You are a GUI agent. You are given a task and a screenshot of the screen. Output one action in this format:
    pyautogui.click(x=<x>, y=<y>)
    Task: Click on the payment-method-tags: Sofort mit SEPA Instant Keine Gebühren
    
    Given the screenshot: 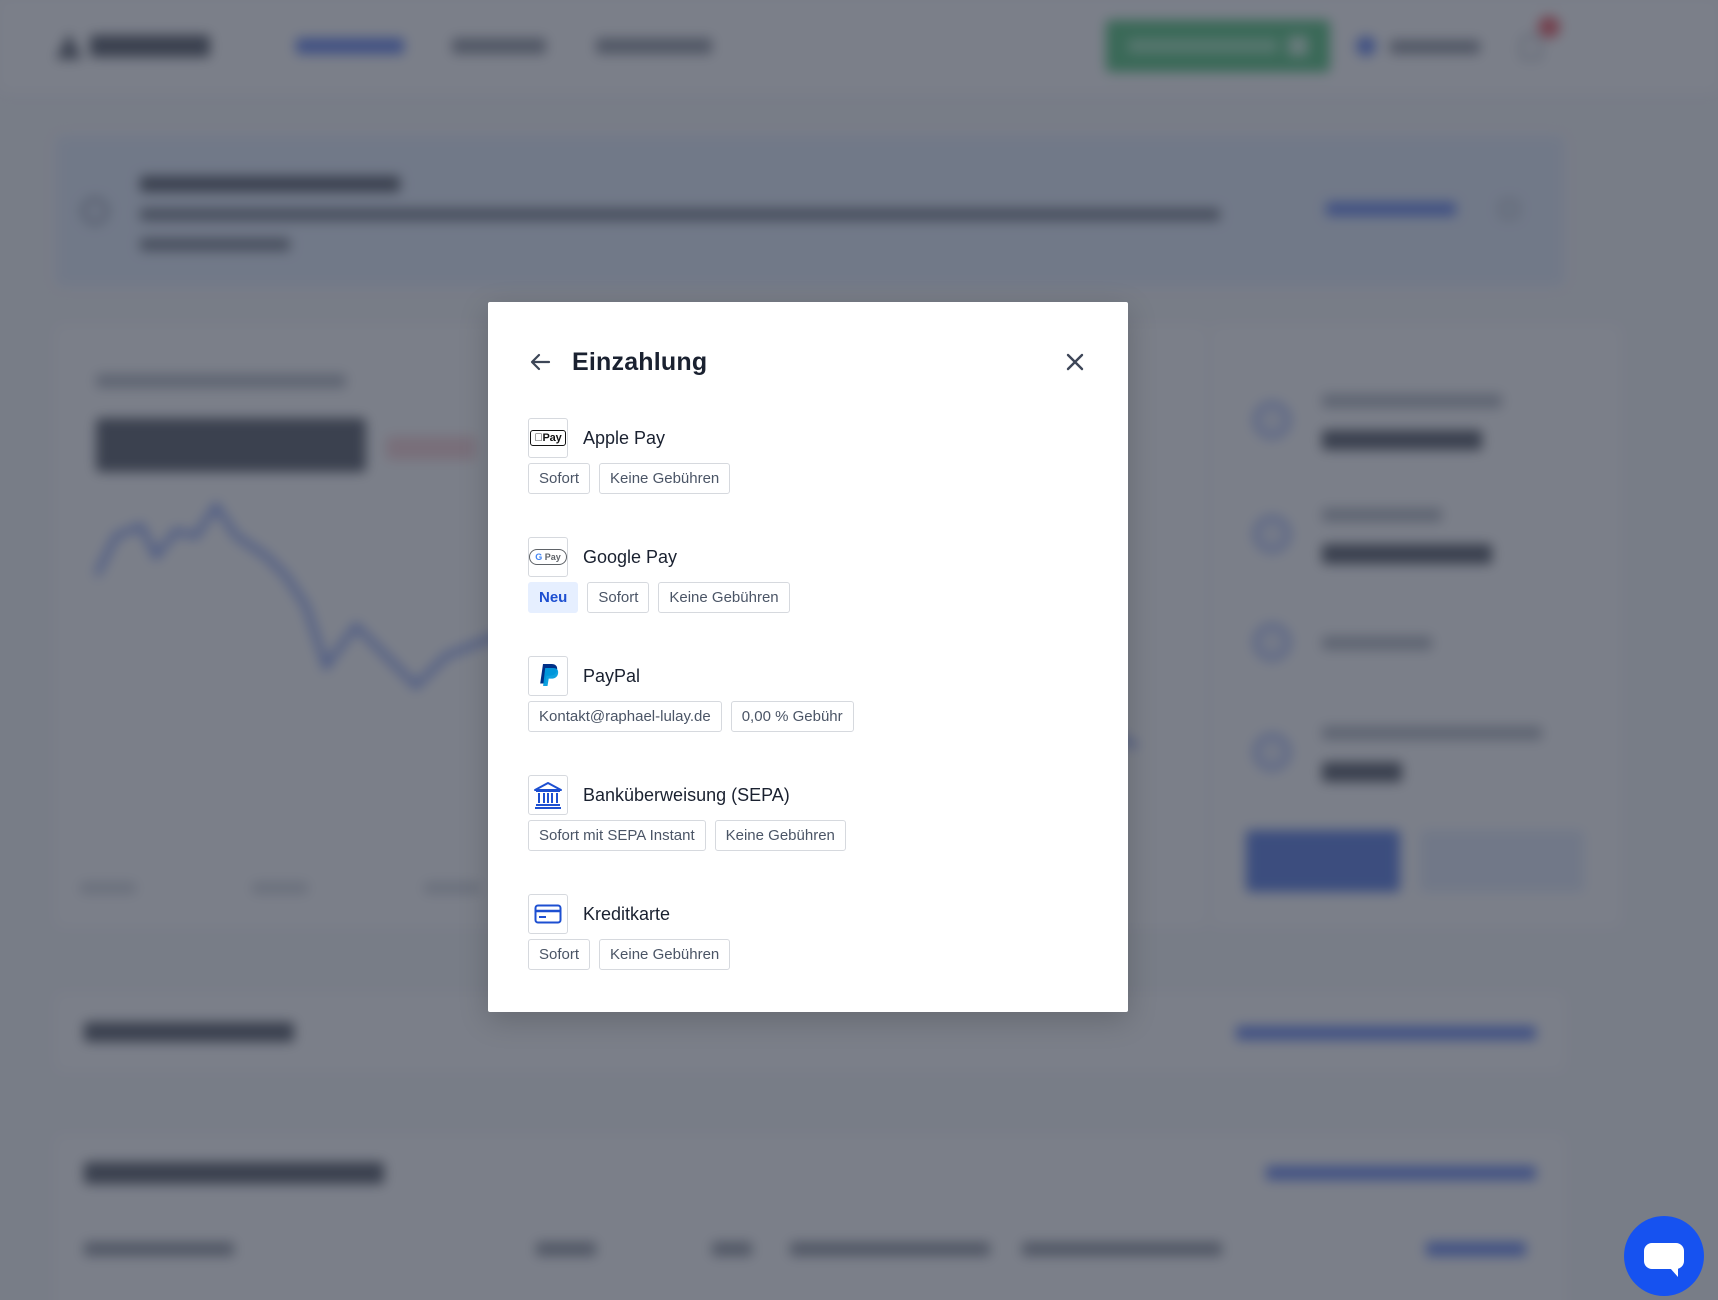 What is the action you would take?
    pyautogui.click(x=808, y=835)
    